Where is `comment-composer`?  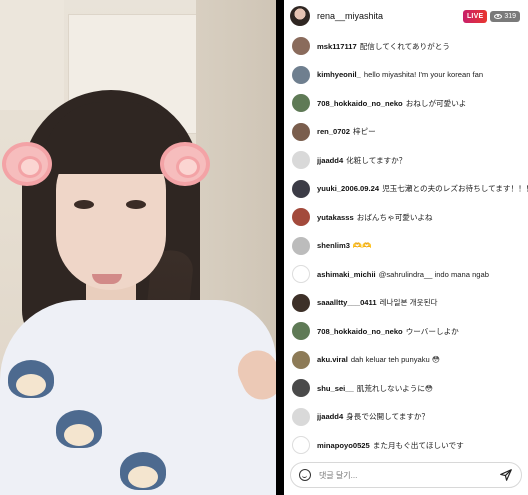 comment-composer is located at coordinates (406, 475).